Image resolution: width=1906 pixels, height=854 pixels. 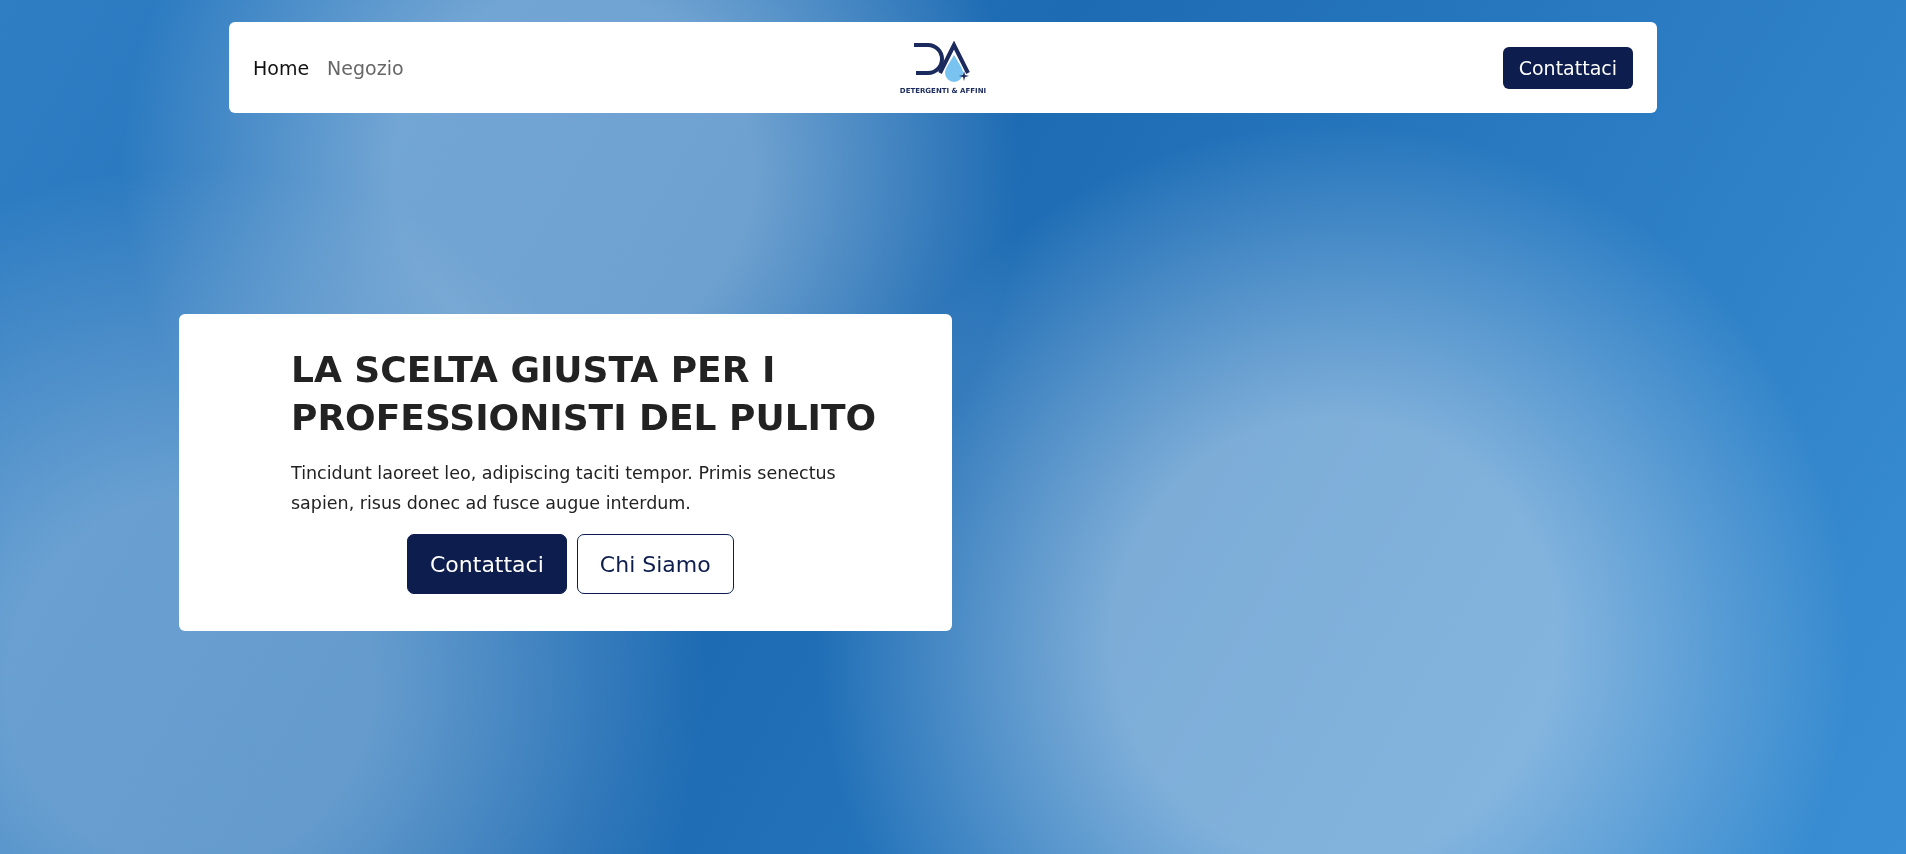 What do you see at coordinates (365, 67) in the screenshot?
I see `nav-link: Negozio` at bounding box center [365, 67].